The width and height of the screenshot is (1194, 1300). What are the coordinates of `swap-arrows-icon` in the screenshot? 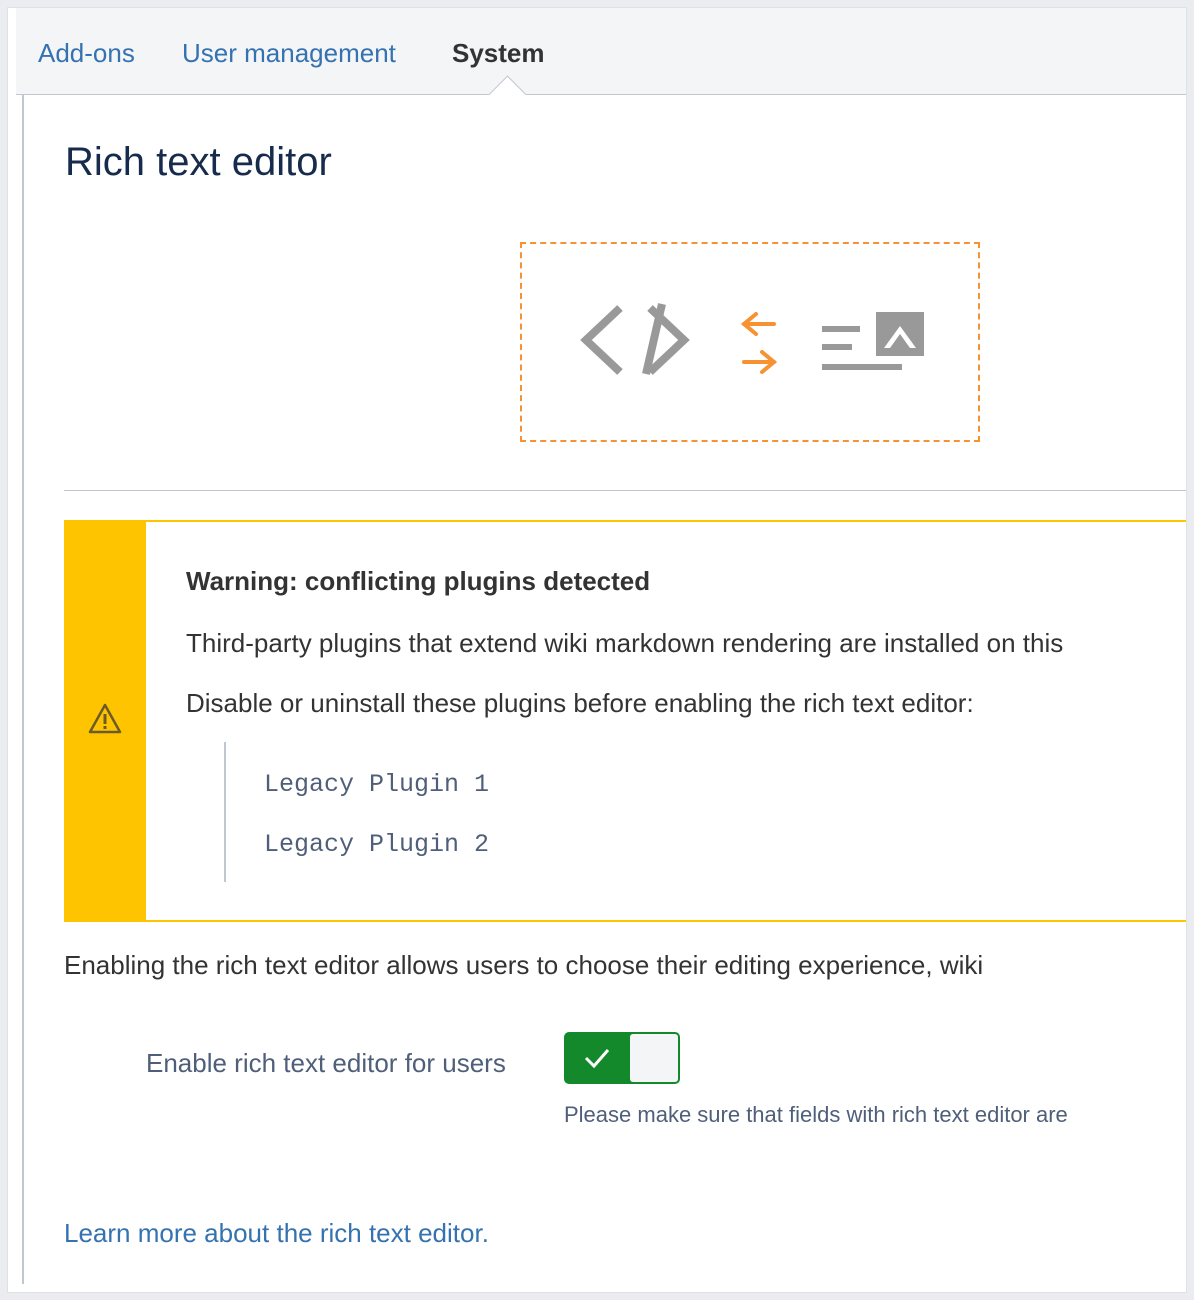 It's located at (759, 343).